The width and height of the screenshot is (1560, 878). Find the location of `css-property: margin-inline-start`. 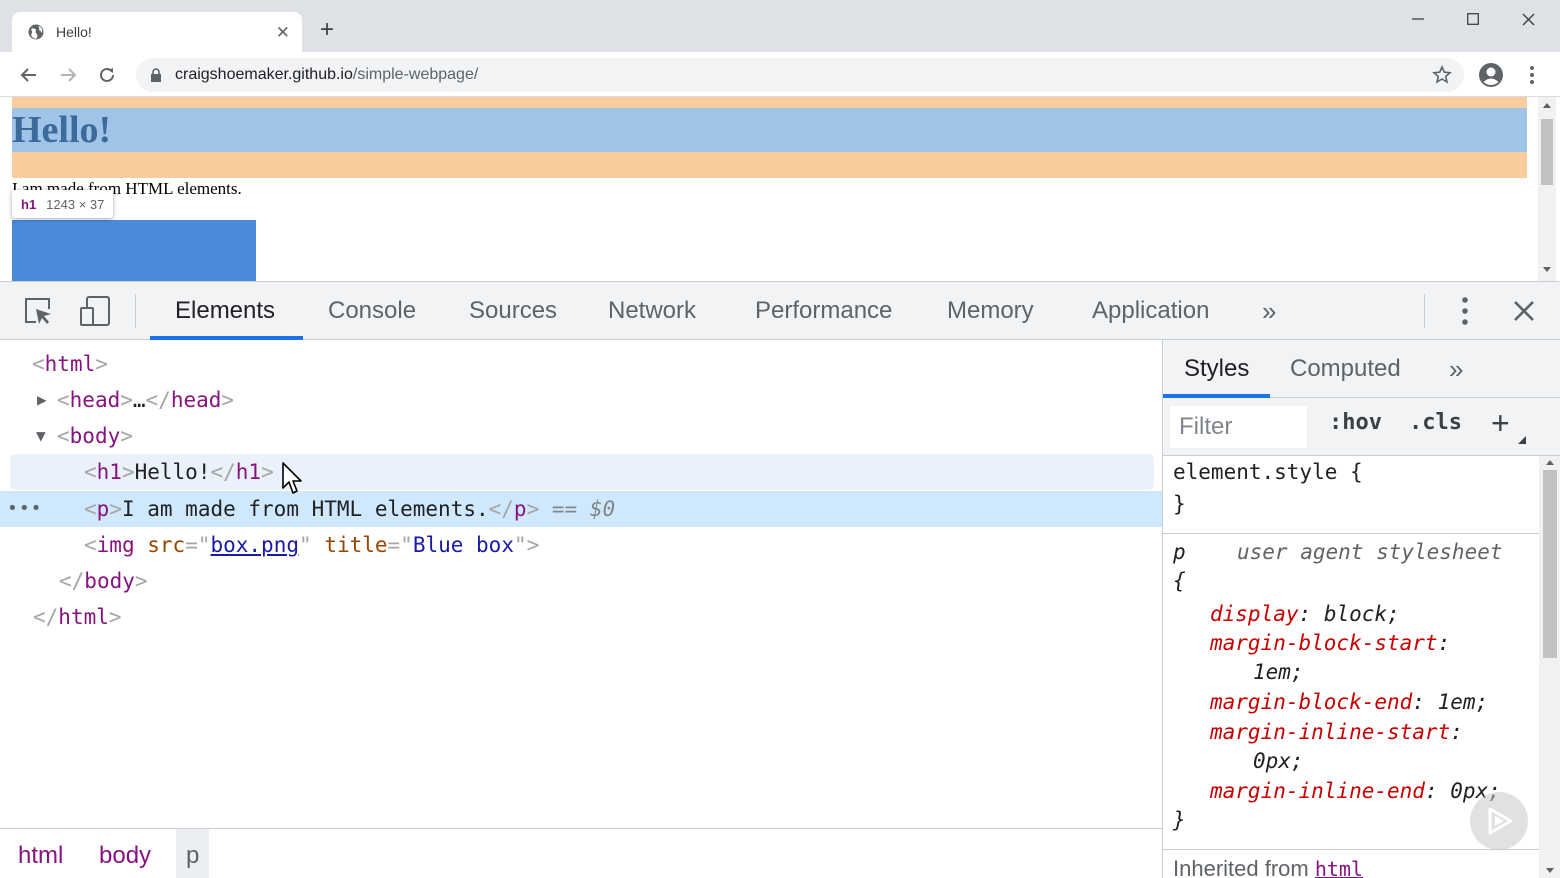

css-property: margin-inline-start is located at coordinates (1330, 732).